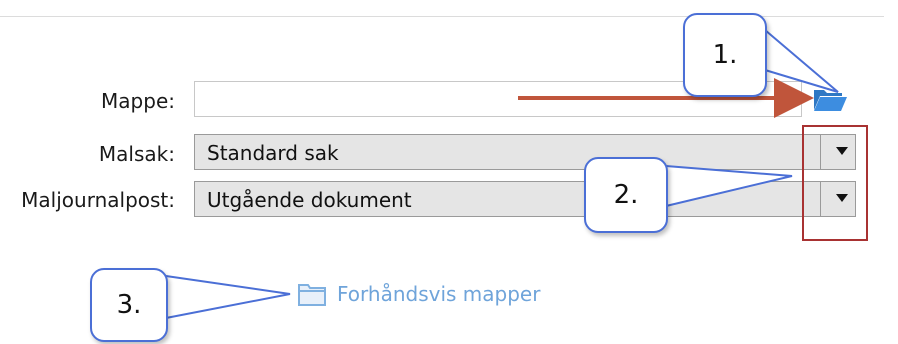 The image size is (898, 344). I want to click on callout-3-tail, so click(228, 297).